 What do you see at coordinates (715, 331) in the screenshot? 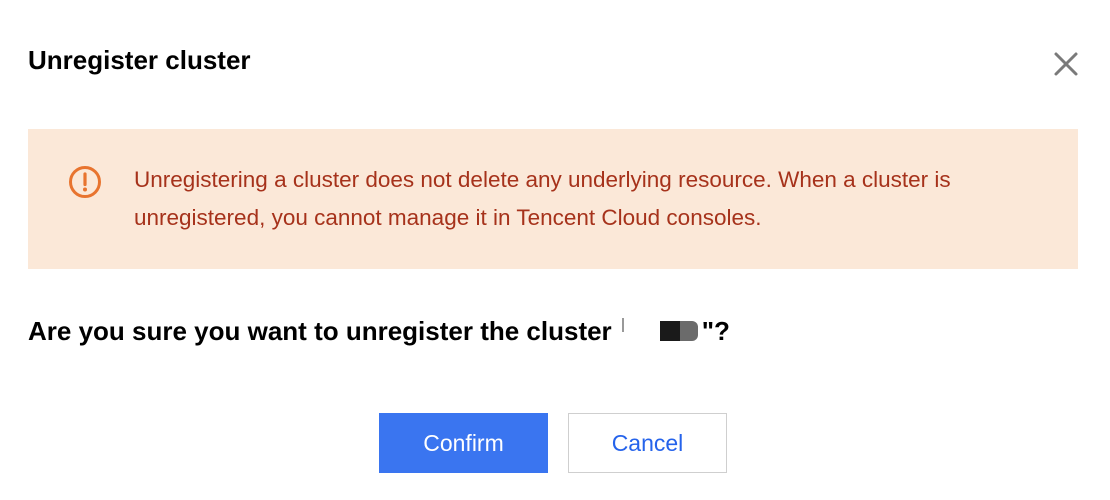
I see `question-suffix: "?` at bounding box center [715, 331].